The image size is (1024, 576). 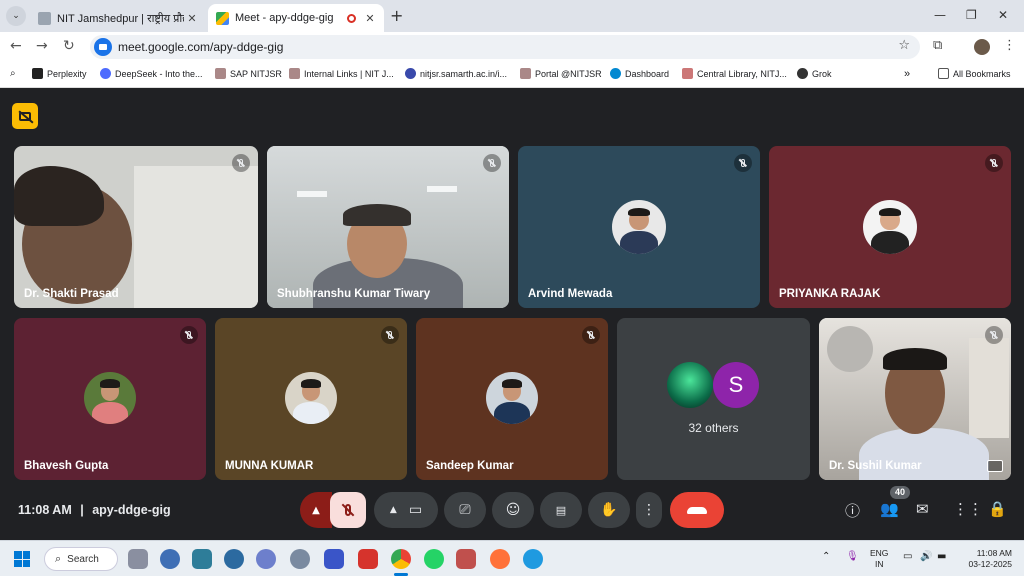 I want to click on leave-call-button, so click(x=697, y=510).